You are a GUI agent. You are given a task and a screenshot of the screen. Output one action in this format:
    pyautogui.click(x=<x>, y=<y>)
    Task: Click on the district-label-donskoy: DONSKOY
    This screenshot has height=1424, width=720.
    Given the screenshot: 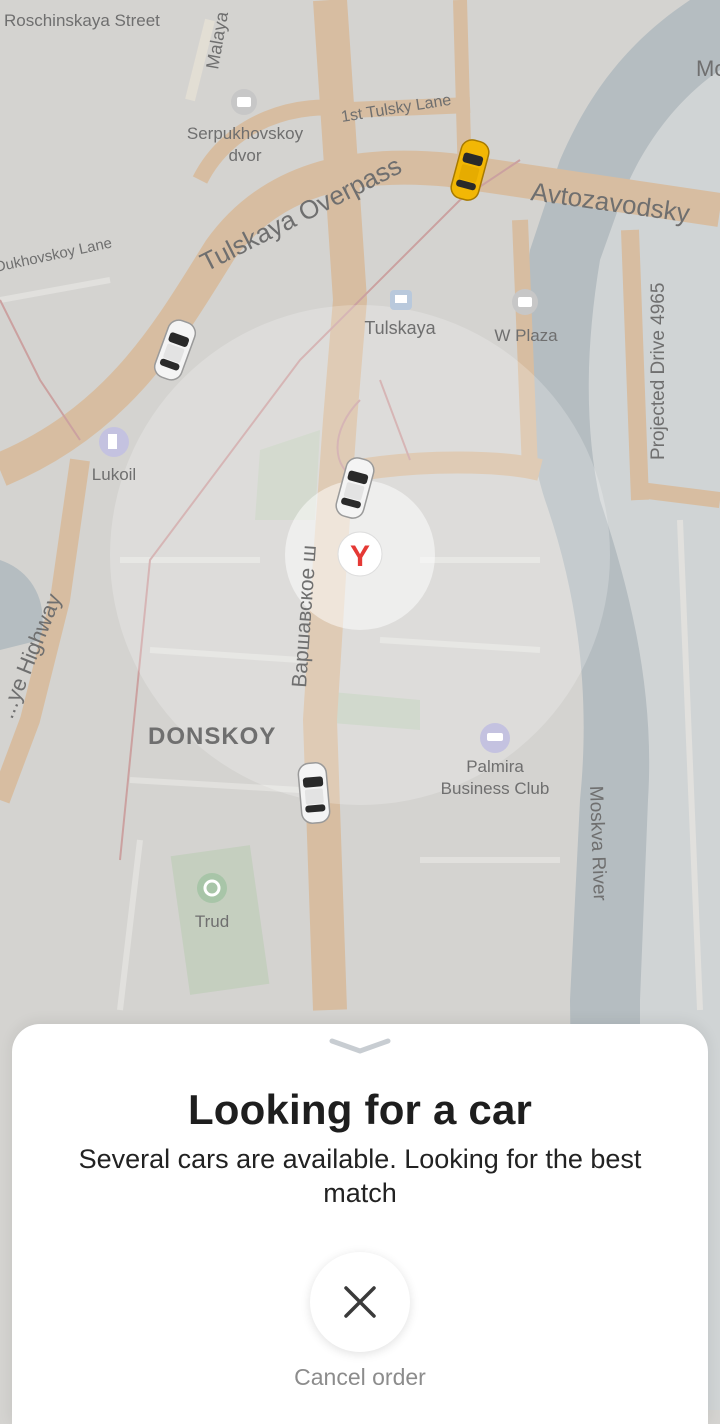 What is the action you would take?
    pyautogui.click(x=212, y=736)
    